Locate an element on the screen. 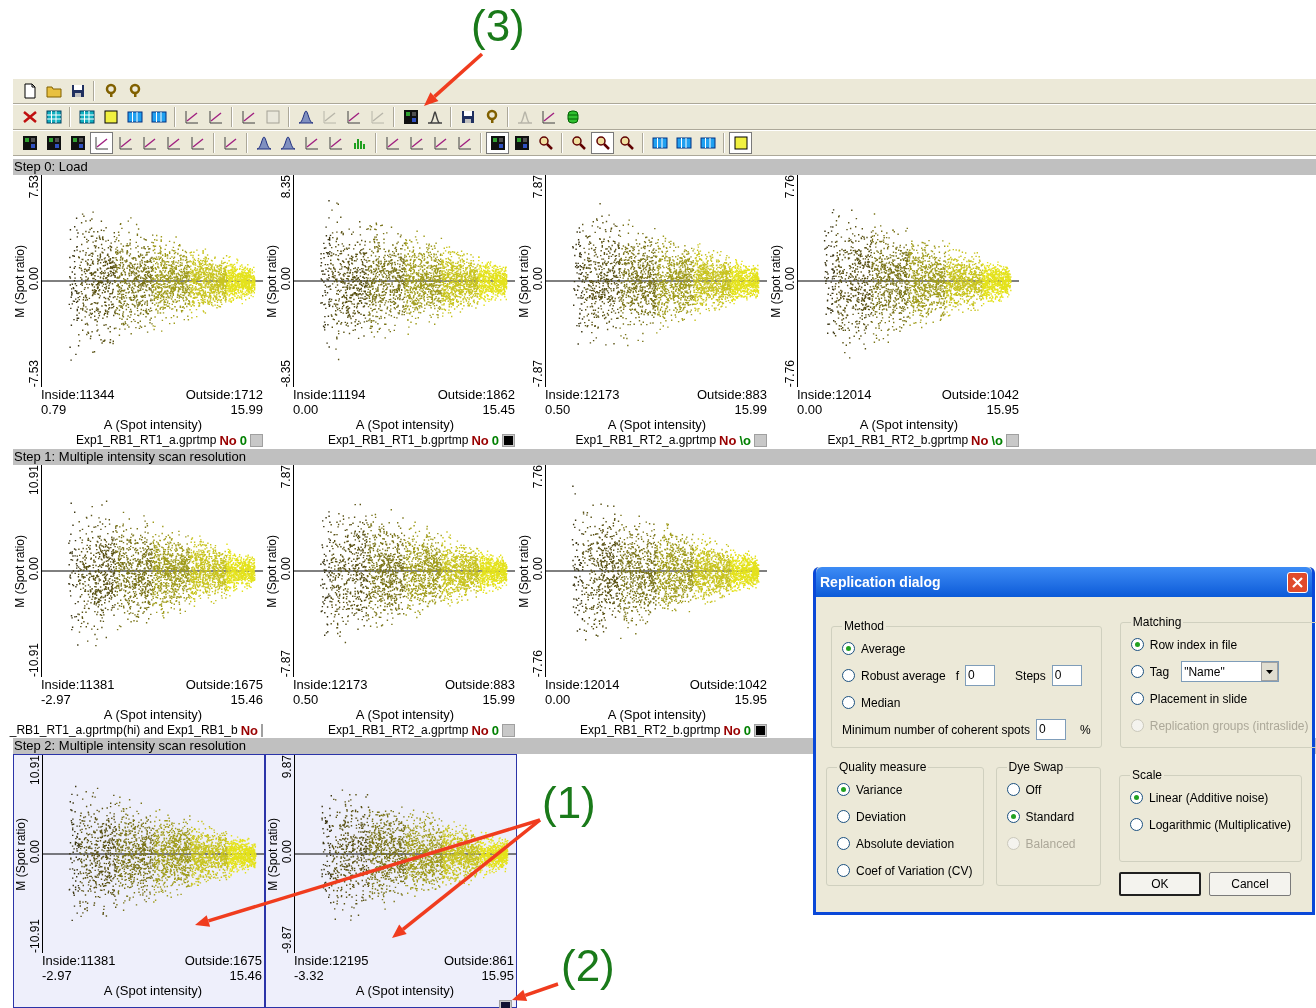 This screenshot has width=1316, height=1008. plot-panel: M (Spot ratio) 7.87 0.00 -7.87 Inside:12173 Outside:883 0.50 15.99 A (Spot intensity) Exp1_RB1_RT2_a.gprtmp No 0 is located at coordinates (391, 601).